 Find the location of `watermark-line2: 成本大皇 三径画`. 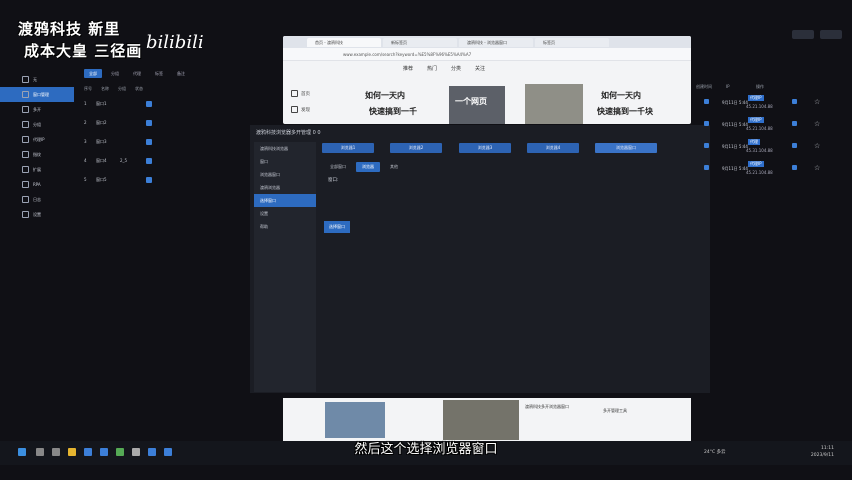

watermark-line2: 成本大皇 三径画 is located at coordinates (83, 51).